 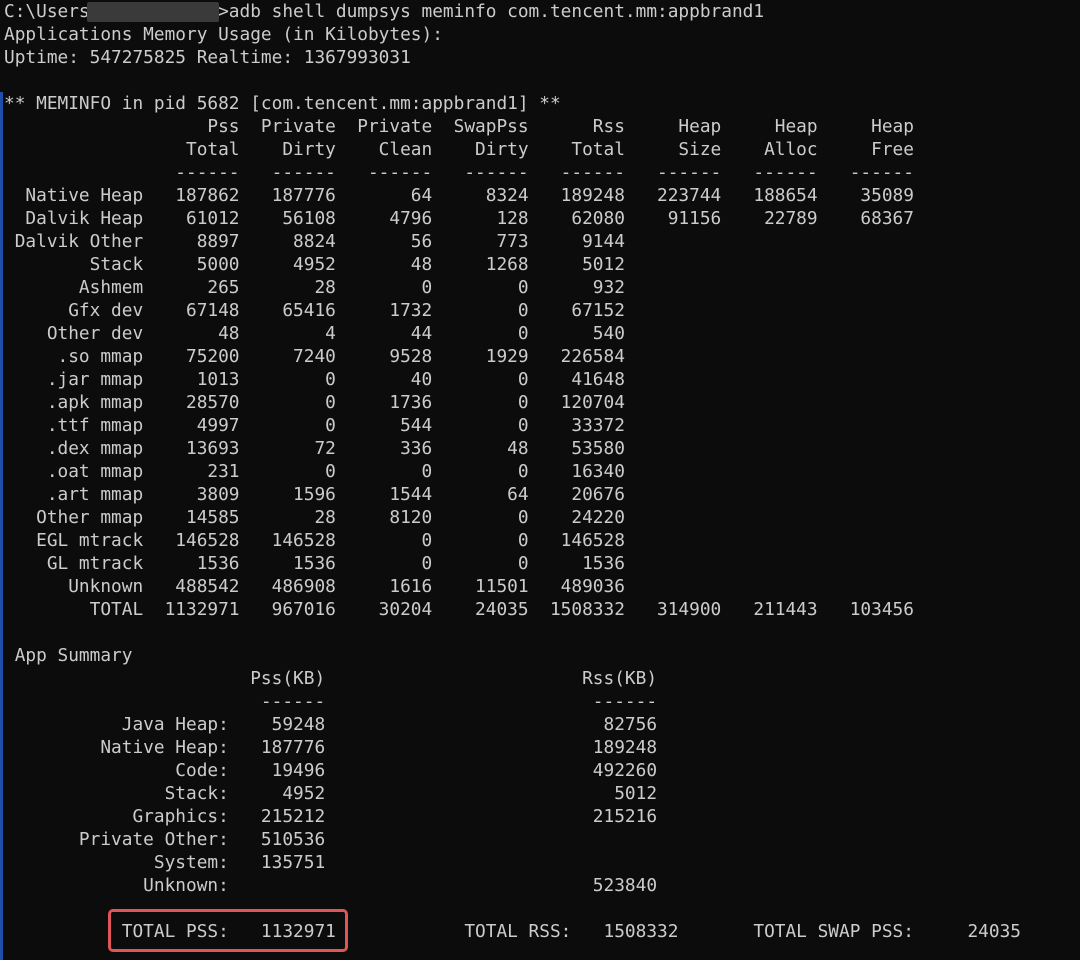 I want to click on selection-edge-marker, so click(x=1, y=526).